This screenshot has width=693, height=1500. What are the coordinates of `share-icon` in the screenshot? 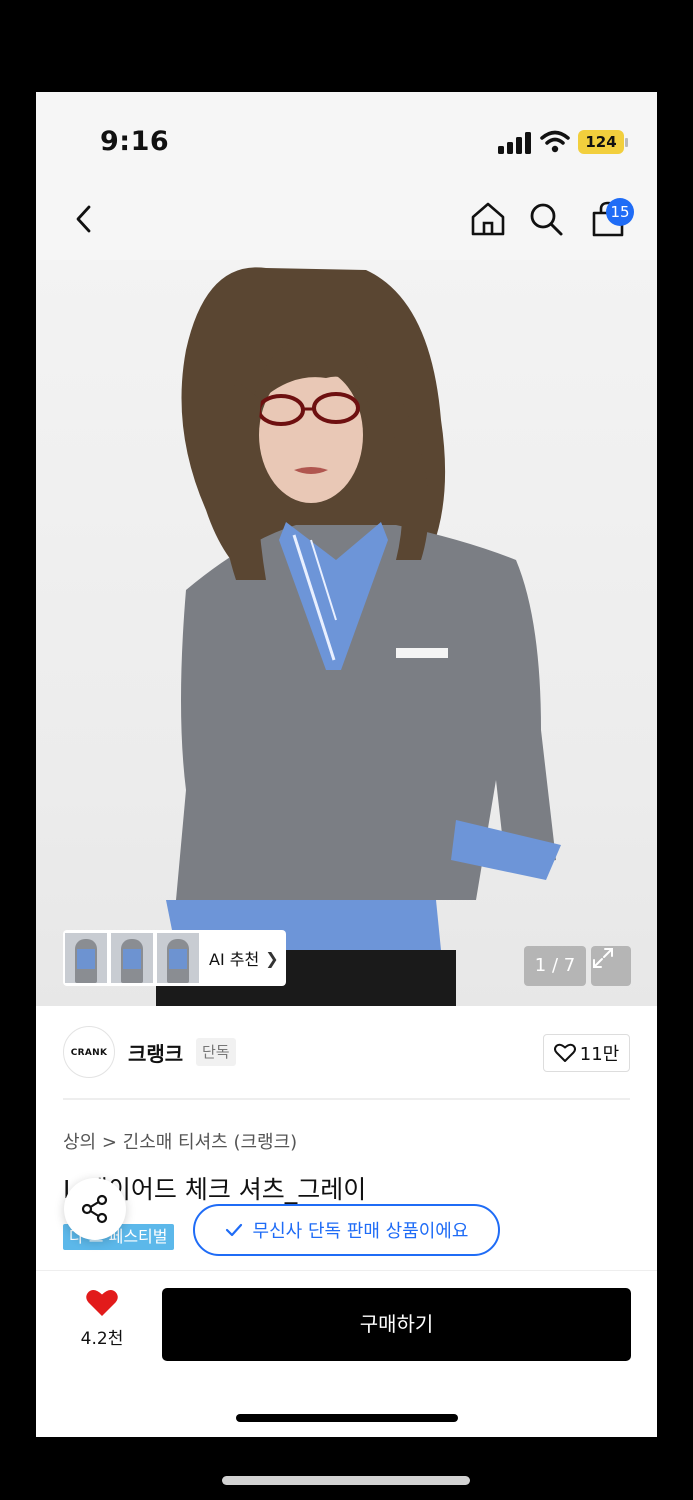 It's located at (94, 1209).